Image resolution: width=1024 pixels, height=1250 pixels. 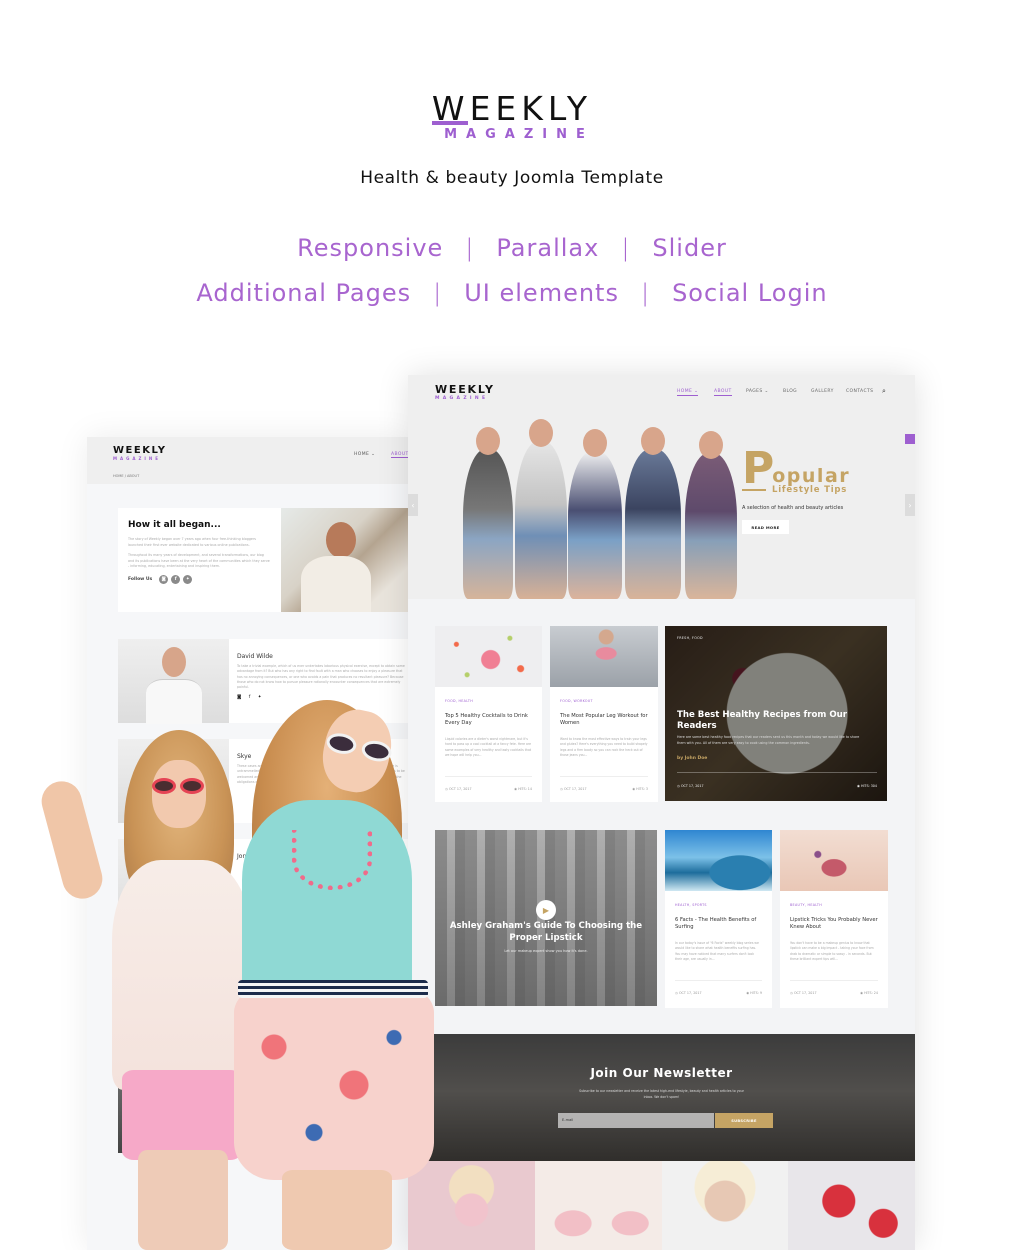 I want to click on features-row-1: Responsive | Parallax | Slider, so click(x=512, y=248).